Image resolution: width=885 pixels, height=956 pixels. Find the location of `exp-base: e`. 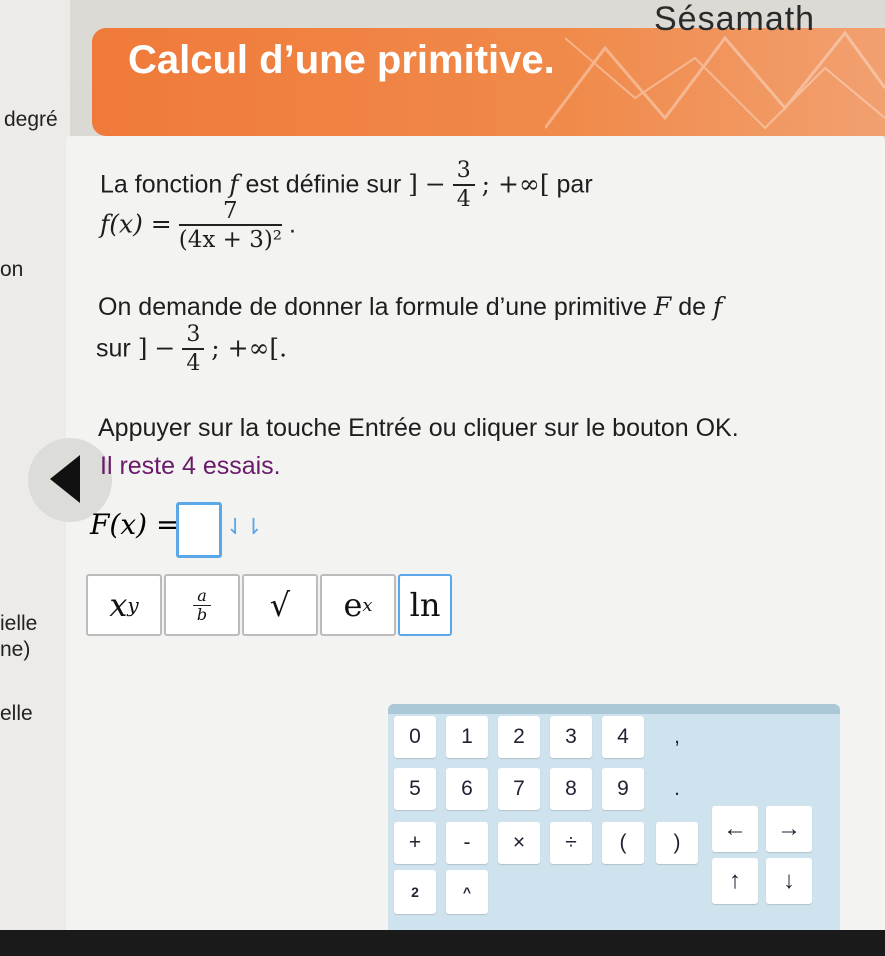

exp-base: e is located at coordinates (353, 605).